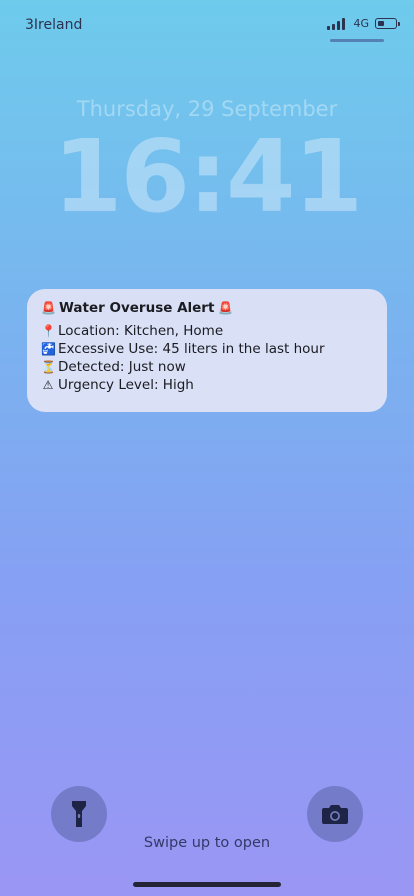 Image resolution: width=414 pixels, height=896 pixels. What do you see at coordinates (387, 23) in the screenshot?
I see `battery-icon` at bounding box center [387, 23].